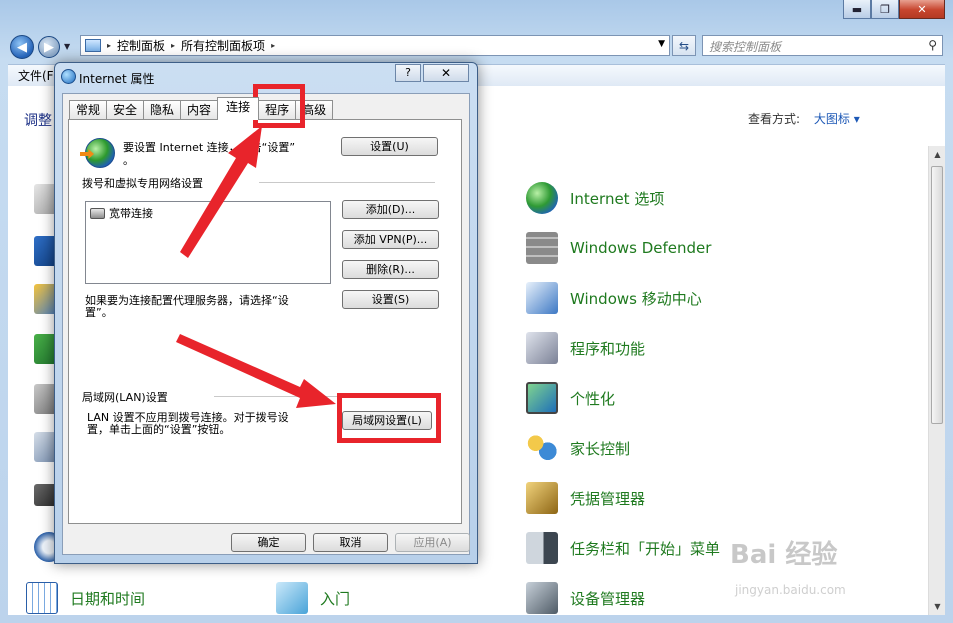  I want to click on arrow-to-connections-tab, so click(221, 192).